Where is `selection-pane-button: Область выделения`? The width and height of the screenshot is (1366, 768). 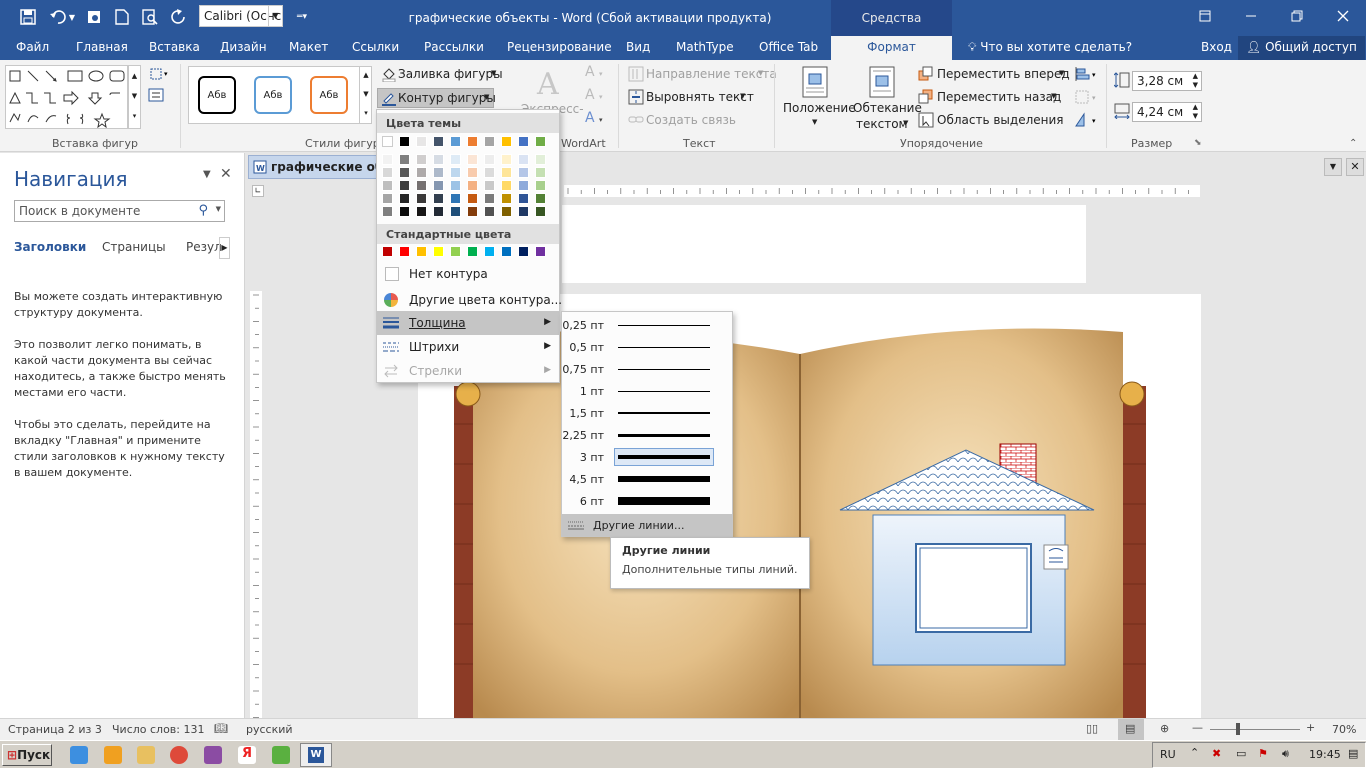 selection-pane-button: Область выделения is located at coordinates (1000, 120).